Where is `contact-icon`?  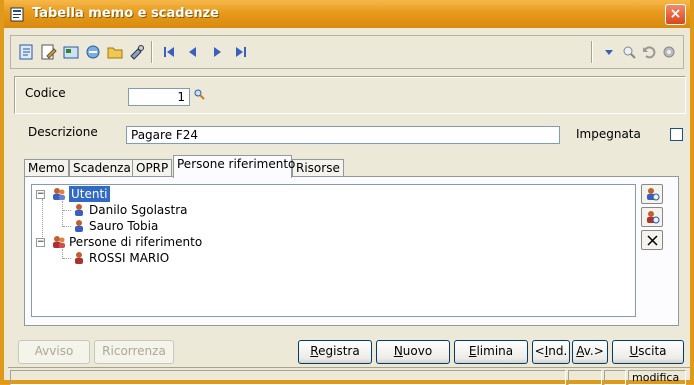
contact-icon is located at coordinates (79, 258).